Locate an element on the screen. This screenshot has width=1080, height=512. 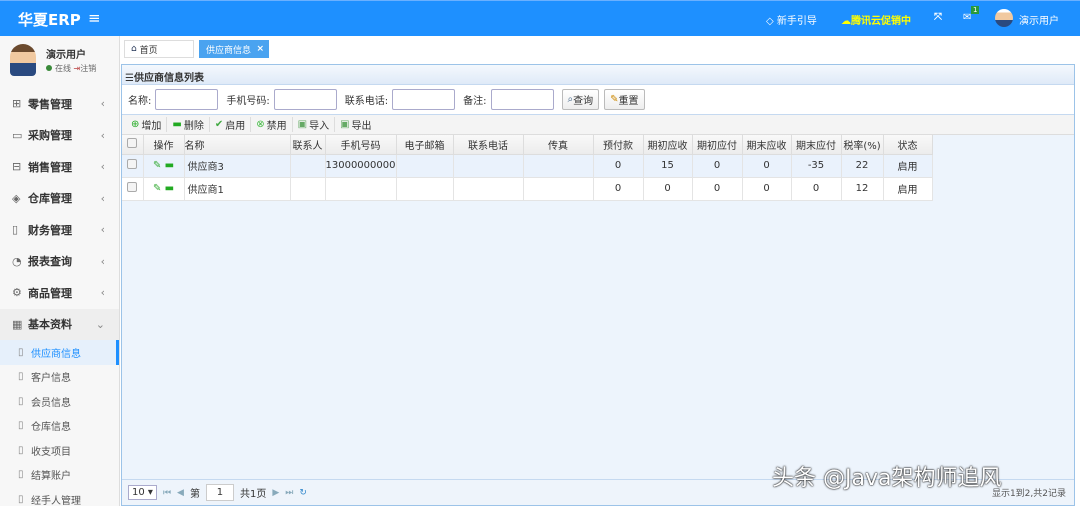
column-header: 税率(%) is located at coordinates (862, 145).